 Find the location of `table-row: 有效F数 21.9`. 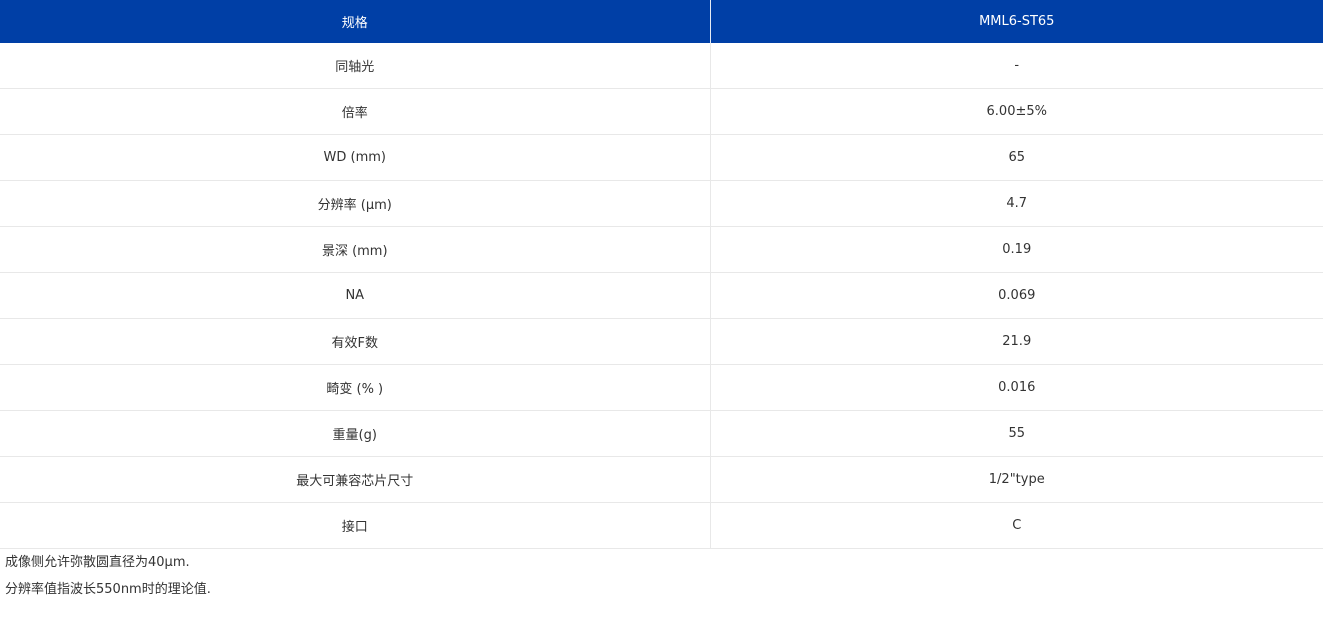

table-row: 有效F数 21.9 is located at coordinates (661, 341).